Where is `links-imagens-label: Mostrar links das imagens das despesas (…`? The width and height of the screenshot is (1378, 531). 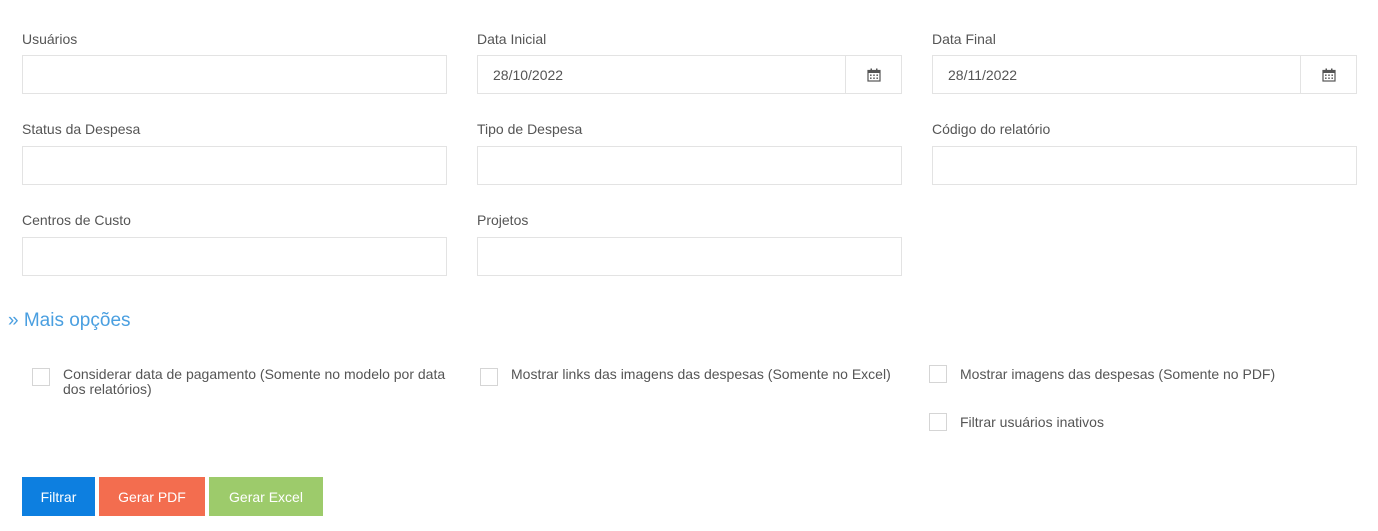 links-imagens-label: Mostrar links das imagens das despesas (… is located at coordinates (701, 374).